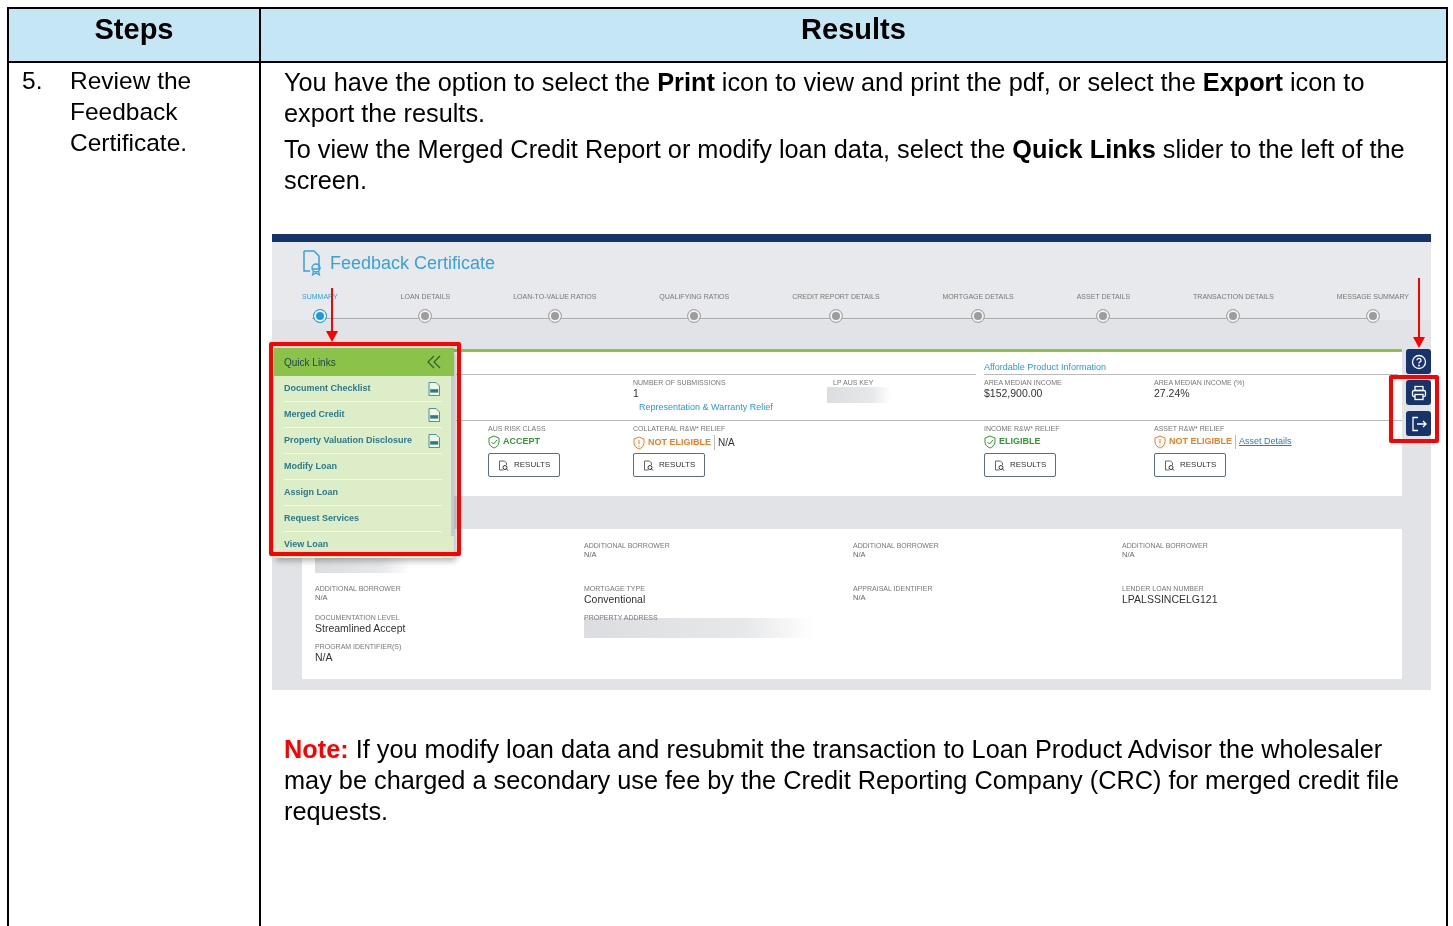  I want to click on status-text: ELIGIBLE, so click(1020, 442).